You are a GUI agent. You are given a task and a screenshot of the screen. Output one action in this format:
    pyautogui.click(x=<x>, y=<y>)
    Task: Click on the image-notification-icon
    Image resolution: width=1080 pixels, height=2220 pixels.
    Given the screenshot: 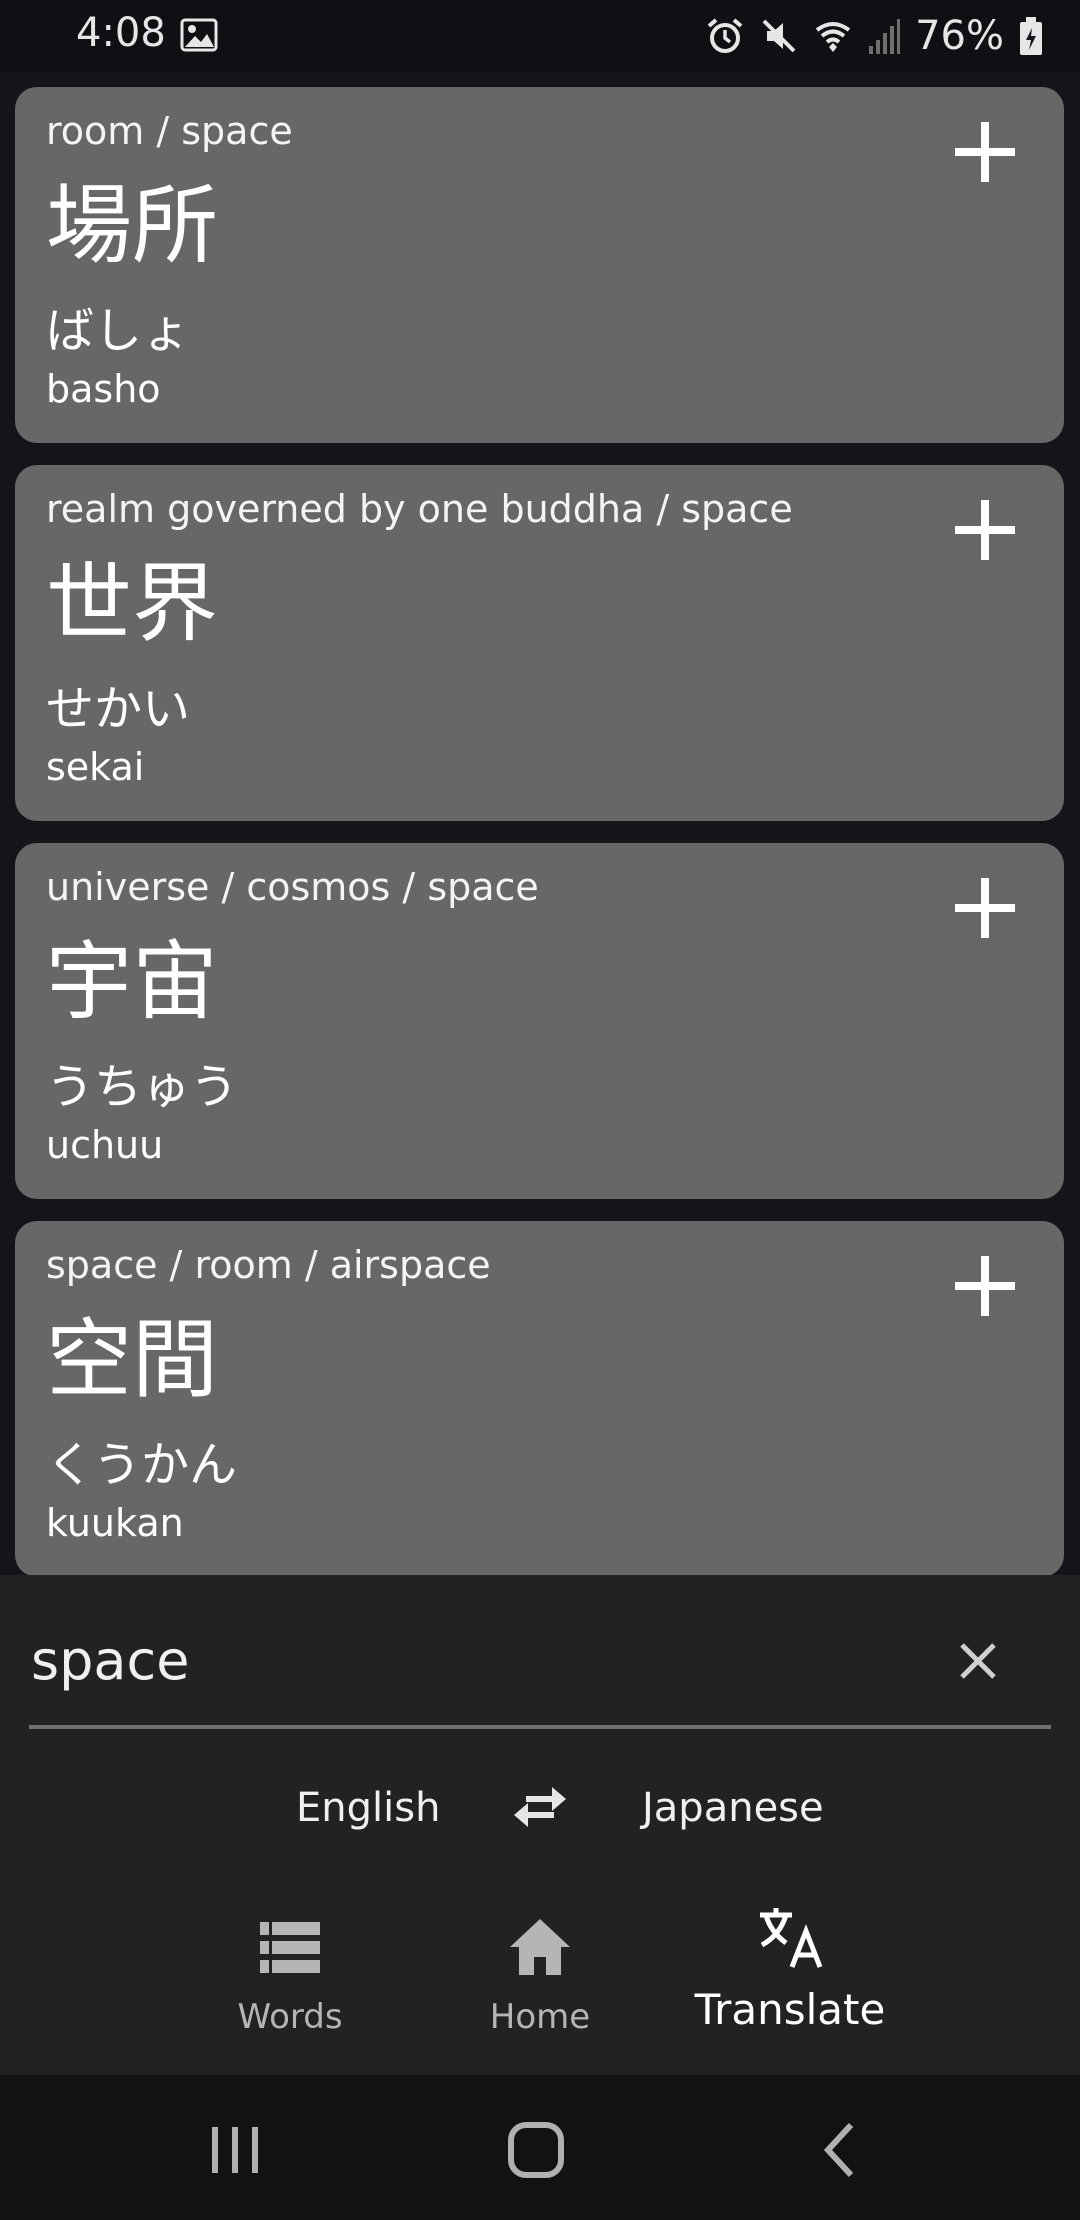 What is the action you would take?
    pyautogui.click(x=199, y=35)
    